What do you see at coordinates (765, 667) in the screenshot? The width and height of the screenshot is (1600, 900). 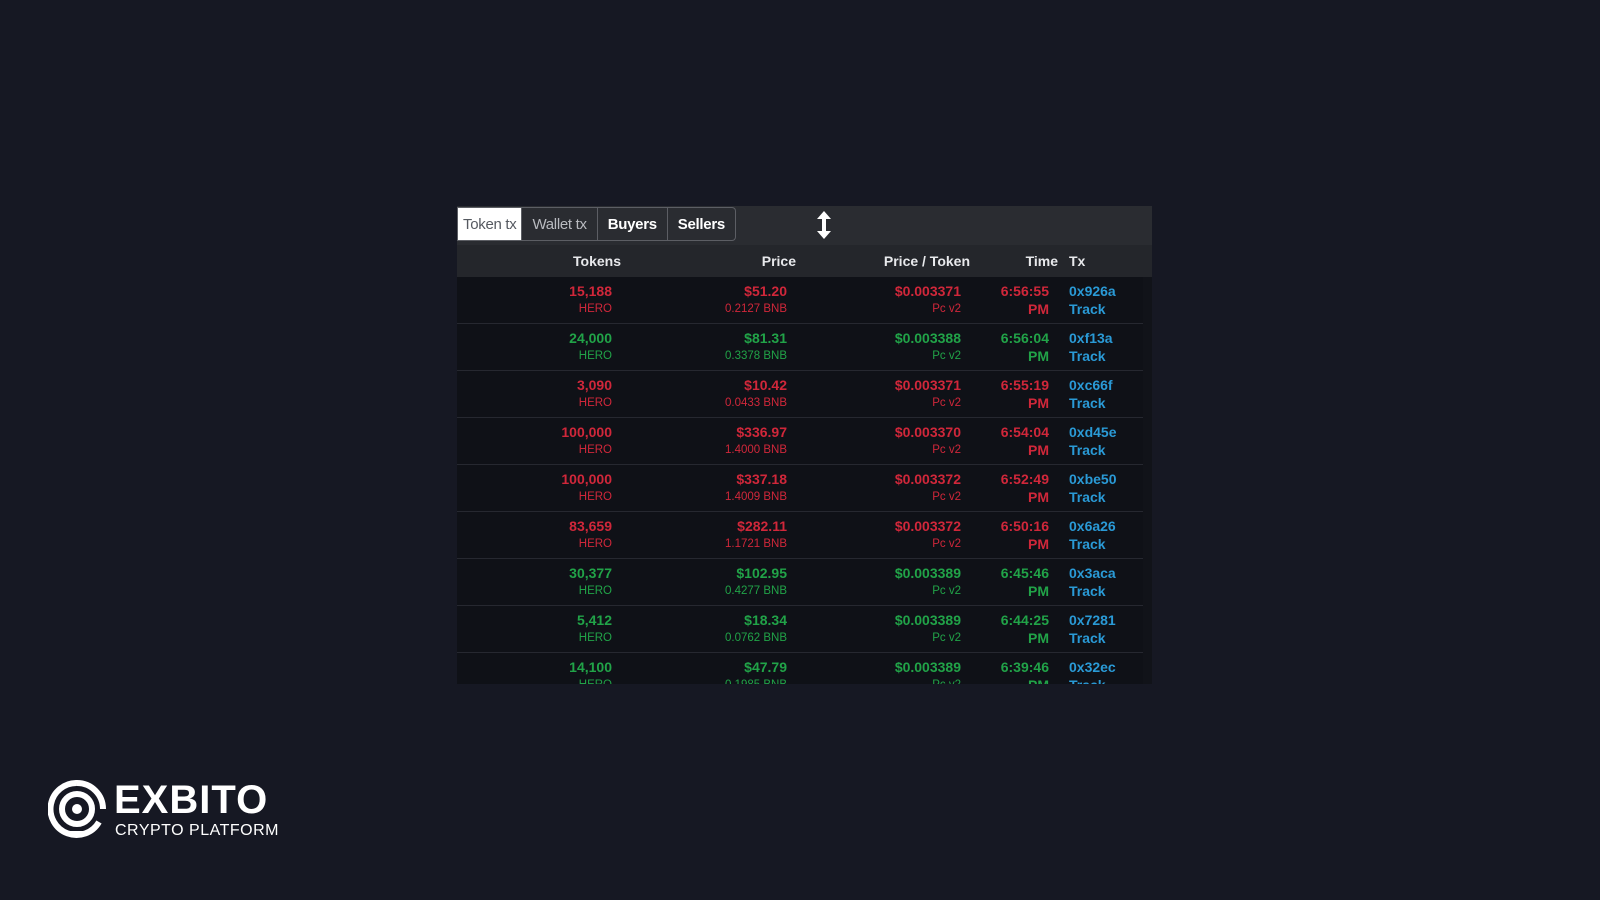 I see `row-price-usd: $47.79` at bounding box center [765, 667].